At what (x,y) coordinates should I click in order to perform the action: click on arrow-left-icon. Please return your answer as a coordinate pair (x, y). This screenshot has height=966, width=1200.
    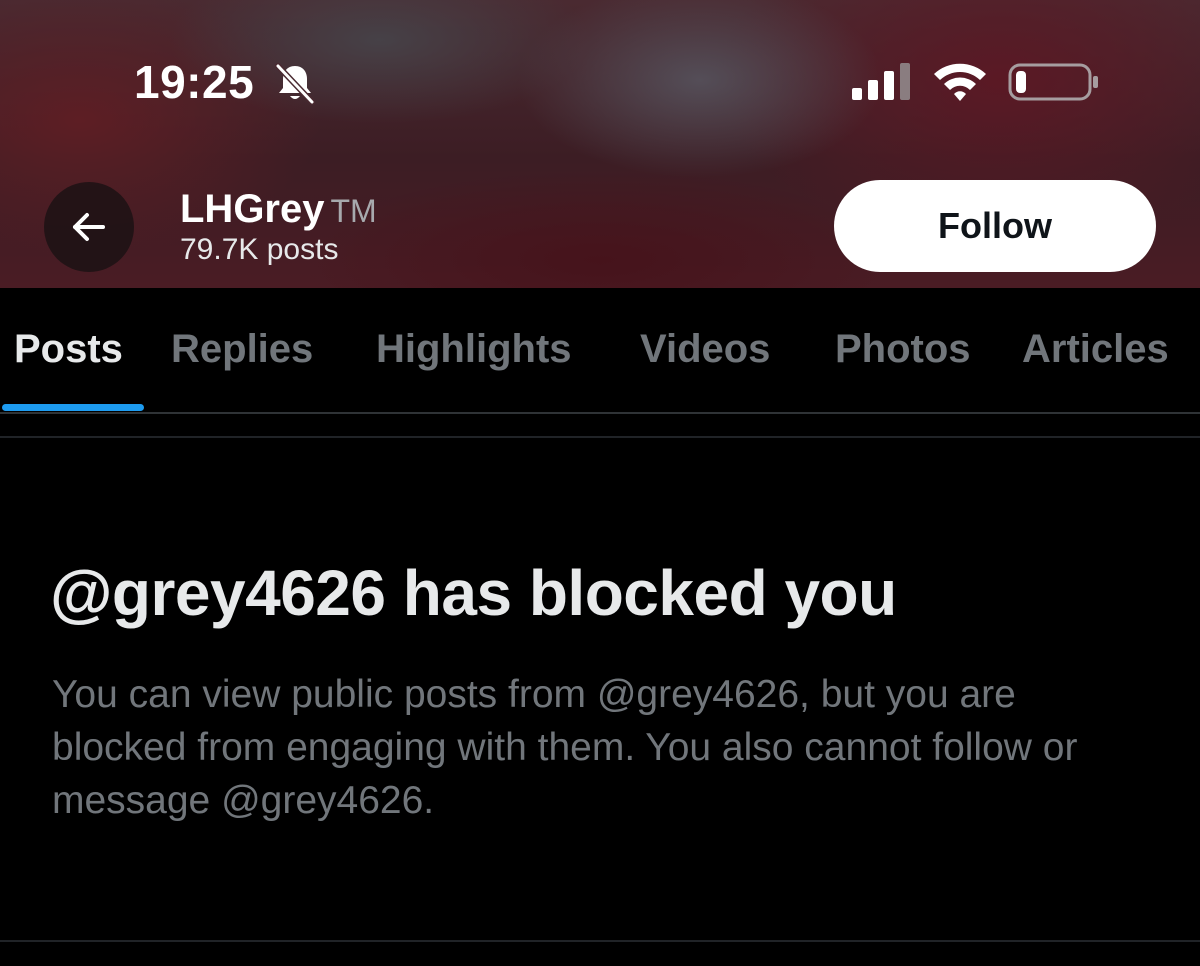
    Looking at the image, I should click on (89, 227).